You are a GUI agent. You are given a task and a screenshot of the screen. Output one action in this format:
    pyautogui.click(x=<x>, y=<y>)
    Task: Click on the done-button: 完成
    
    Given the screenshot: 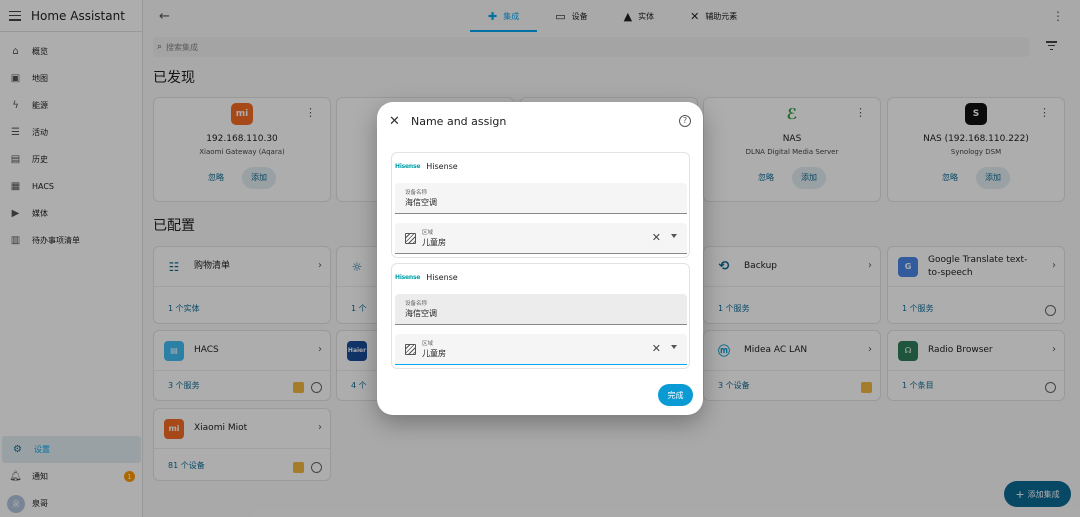 What is the action you would take?
    pyautogui.click(x=675, y=395)
    